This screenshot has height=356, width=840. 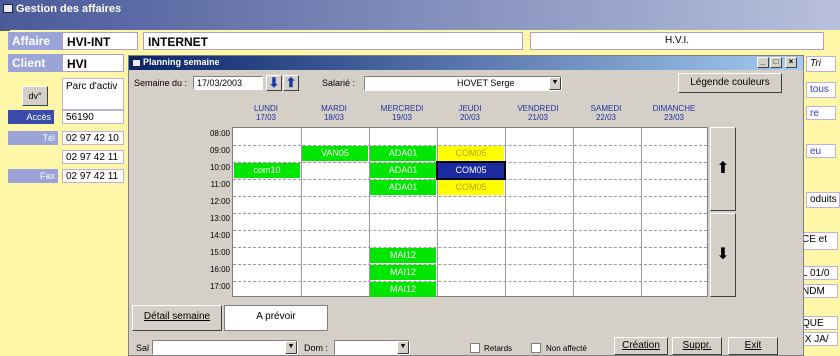 I want to click on time-label: 10:00, so click(x=219, y=167).